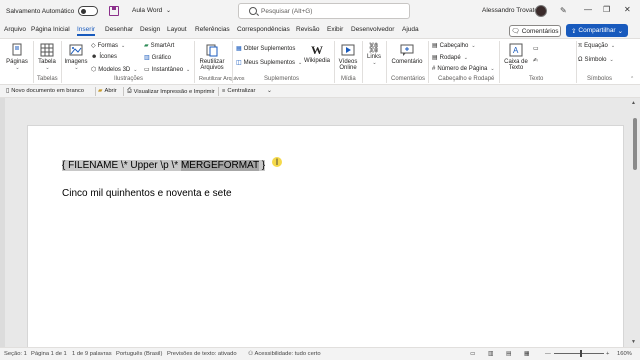 This screenshot has height=360, width=640. I want to click on zoom-slider, so click(579, 353).